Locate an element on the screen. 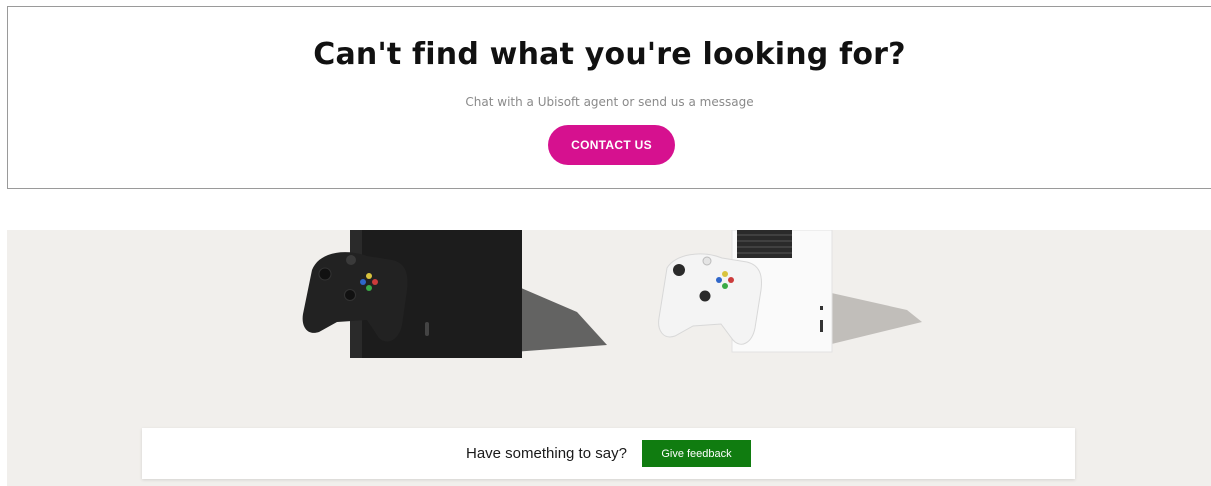  feedback-bar: Have something to say? Give feedback is located at coordinates (608, 453).